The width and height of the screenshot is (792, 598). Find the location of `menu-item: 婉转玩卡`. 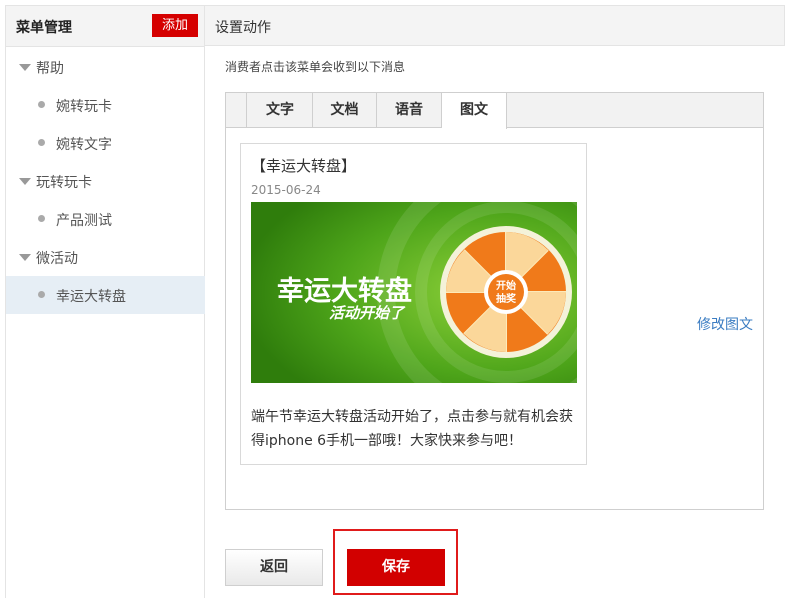

menu-item: 婉转玩卡 is located at coordinates (105, 105).